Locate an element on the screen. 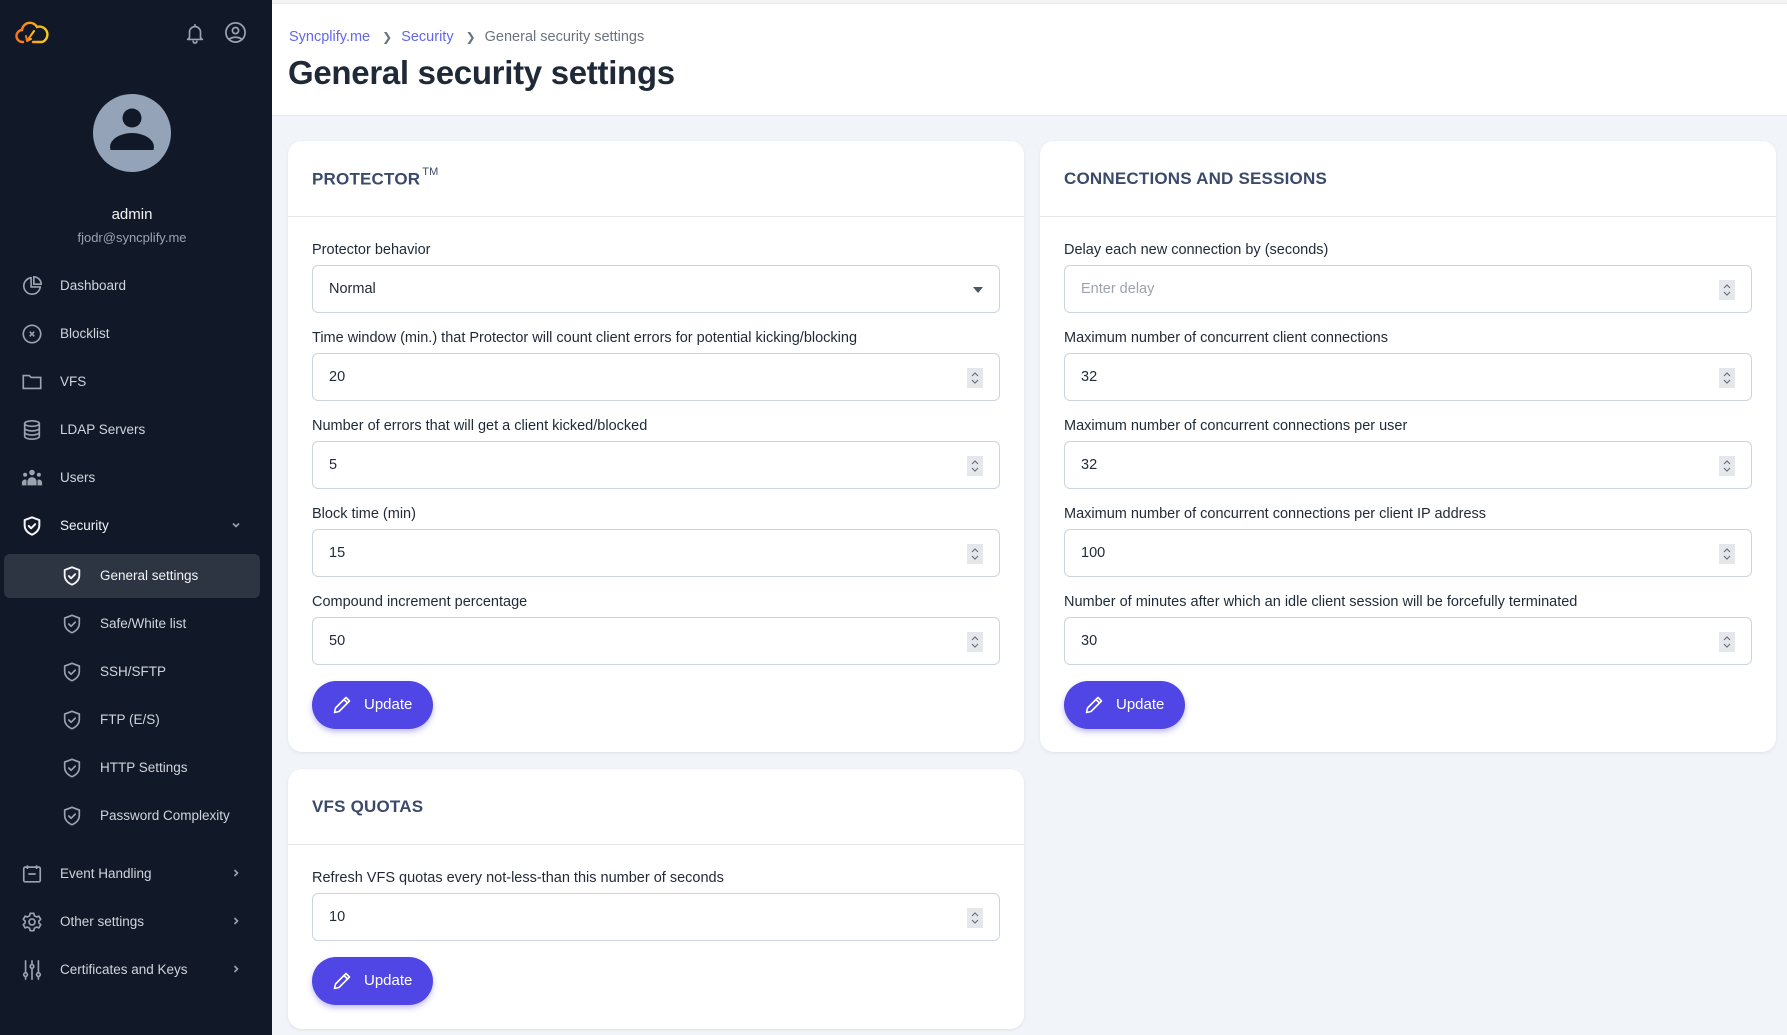 This screenshot has width=1787, height=1035. error-count-field is located at coordinates (656, 465).